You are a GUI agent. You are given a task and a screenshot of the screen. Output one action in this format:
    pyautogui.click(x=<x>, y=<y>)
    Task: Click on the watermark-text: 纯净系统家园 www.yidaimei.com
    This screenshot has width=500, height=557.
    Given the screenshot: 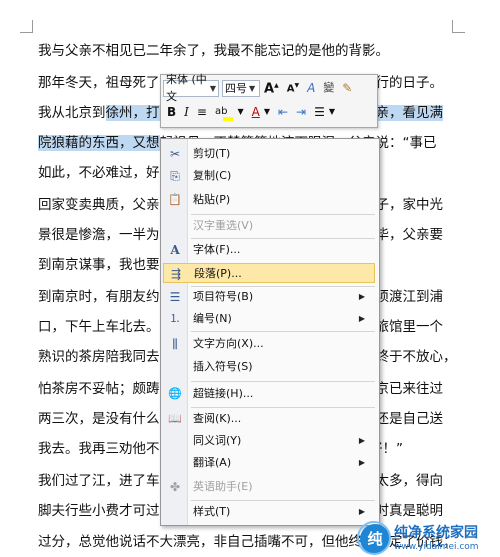 What is the action you would take?
    pyautogui.click(x=436, y=539)
    